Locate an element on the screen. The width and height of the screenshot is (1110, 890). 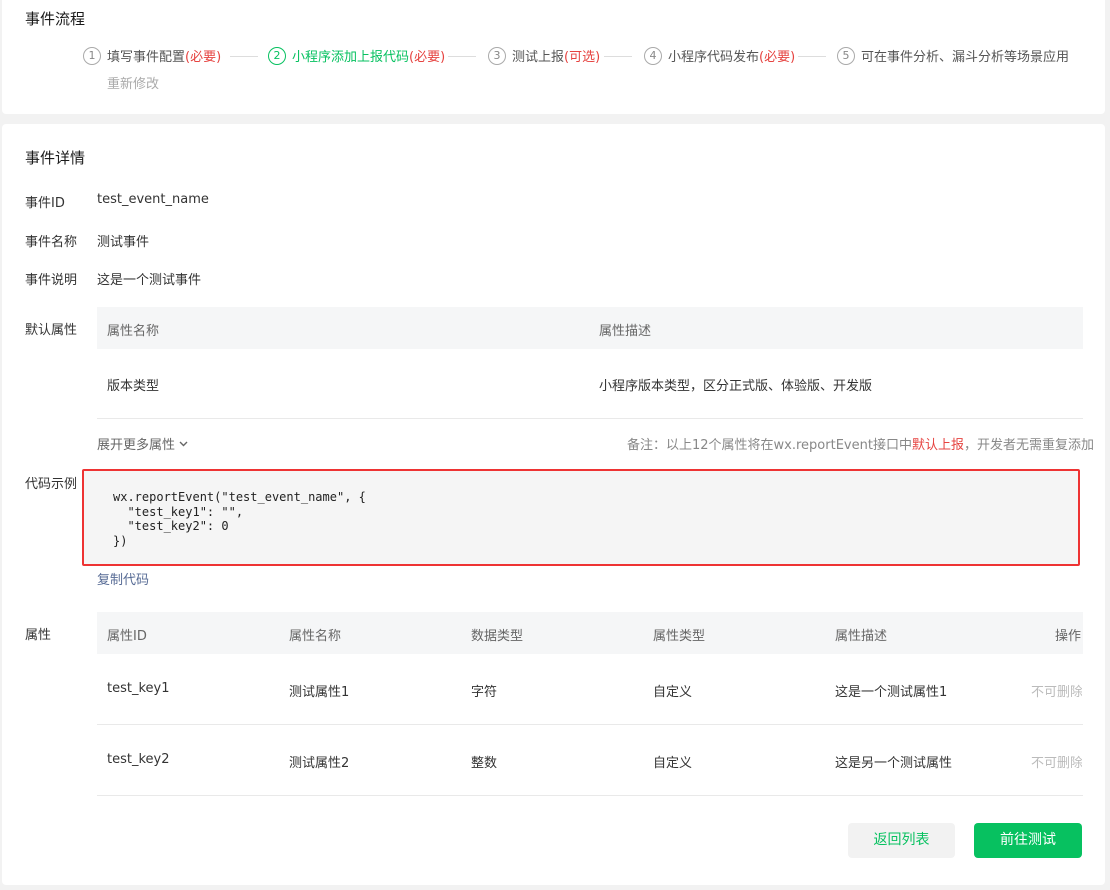
expand-more-attrs-link: 展开更多属性 is located at coordinates (143, 443).